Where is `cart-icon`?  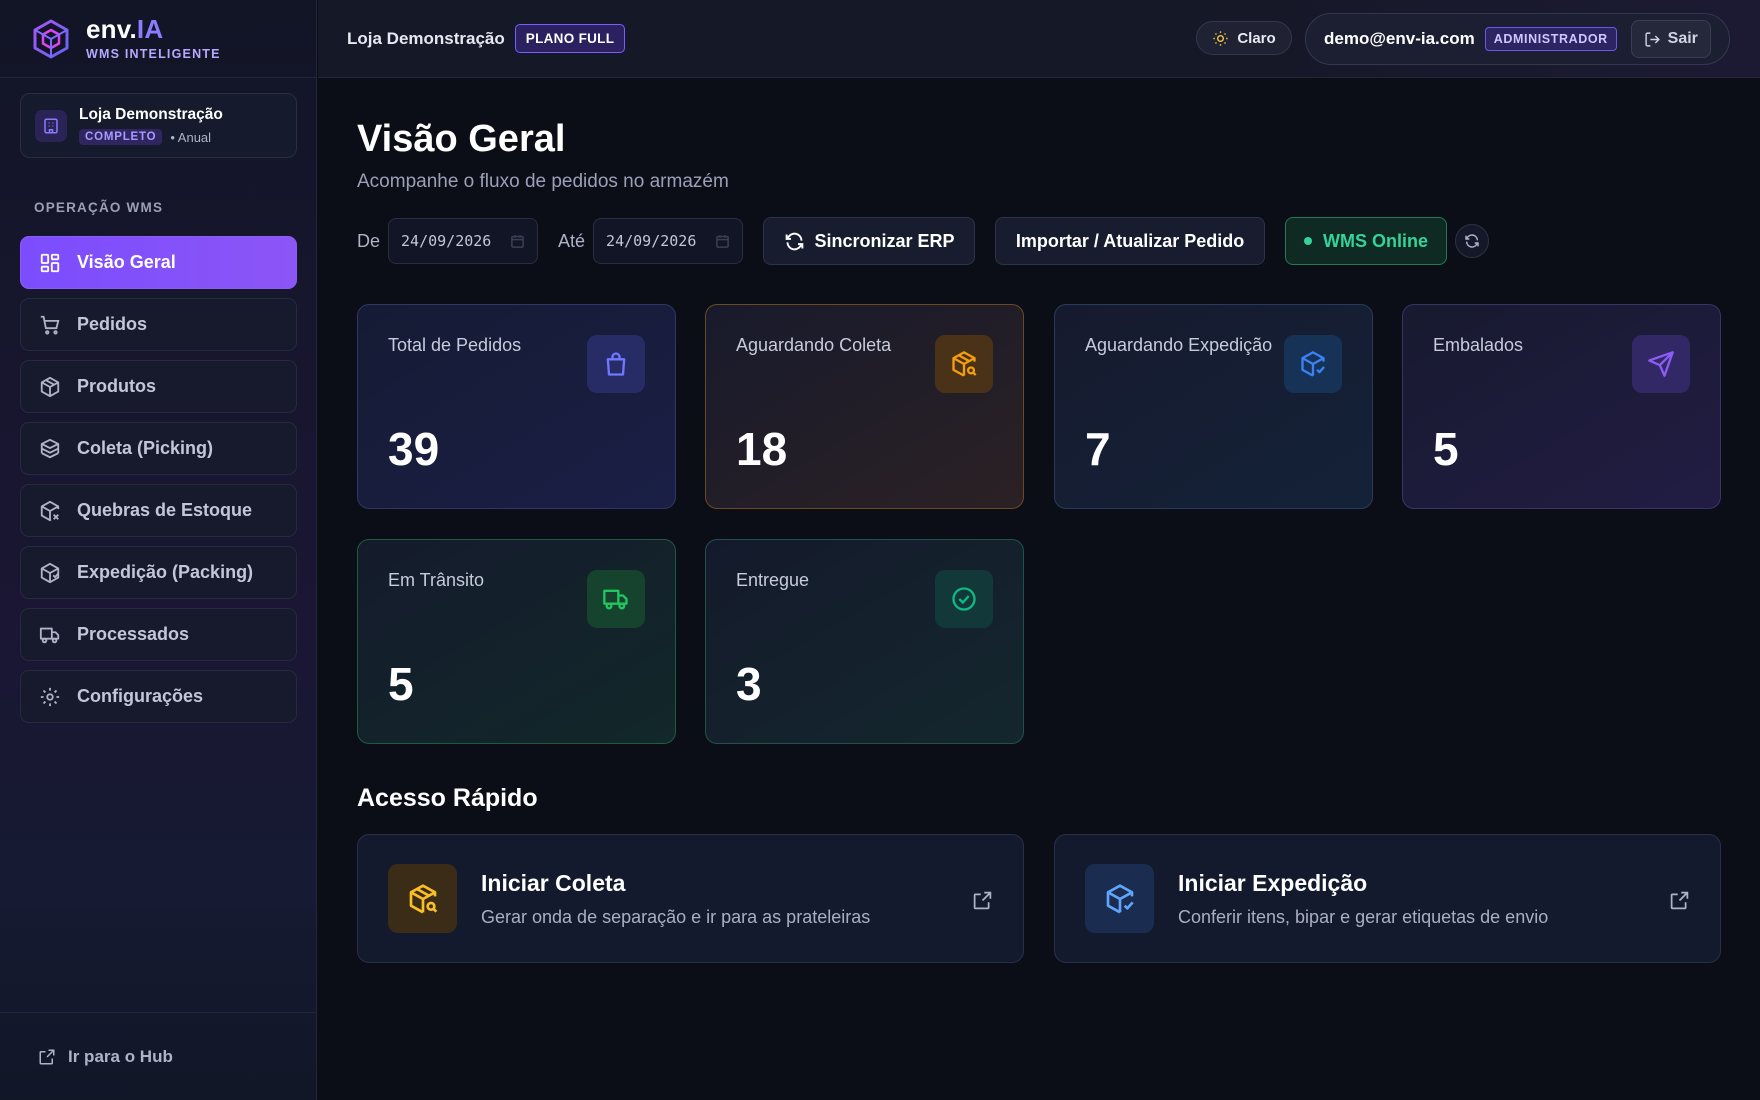
cart-icon is located at coordinates (50, 324).